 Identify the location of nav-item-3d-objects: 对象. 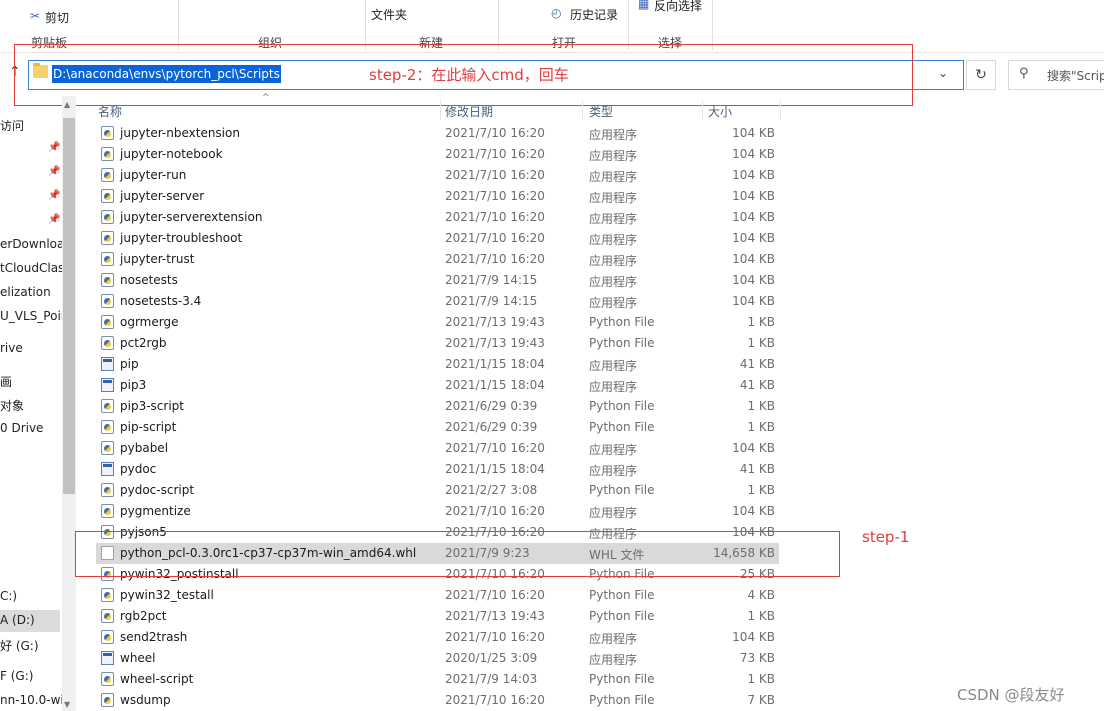
(12, 405).